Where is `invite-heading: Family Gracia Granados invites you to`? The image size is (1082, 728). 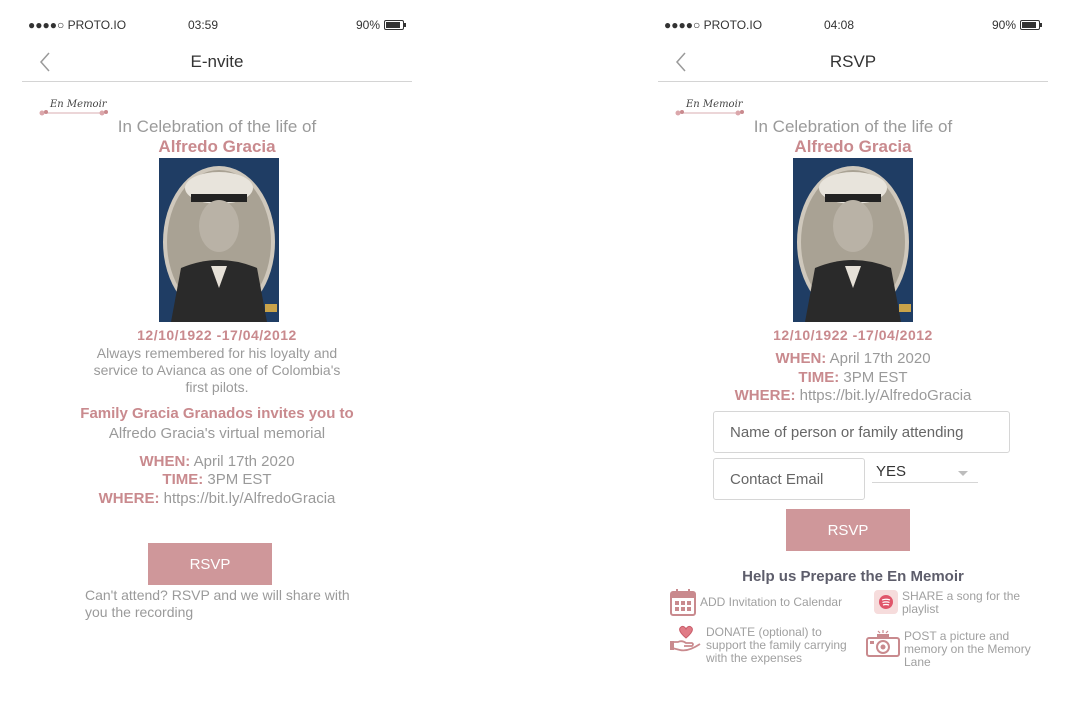 invite-heading: Family Gracia Granados invites you to is located at coordinates (217, 413).